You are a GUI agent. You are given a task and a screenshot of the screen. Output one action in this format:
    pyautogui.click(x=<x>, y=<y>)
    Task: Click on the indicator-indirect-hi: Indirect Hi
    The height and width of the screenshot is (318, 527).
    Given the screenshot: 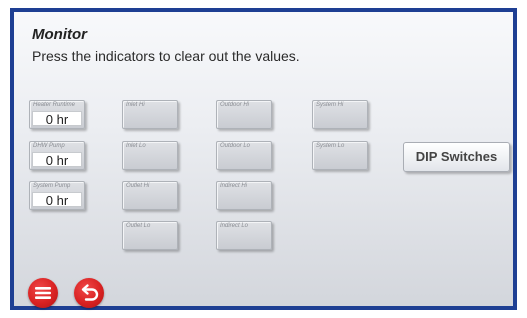 What is the action you would take?
    pyautogui.click(x=244, y=195)
    